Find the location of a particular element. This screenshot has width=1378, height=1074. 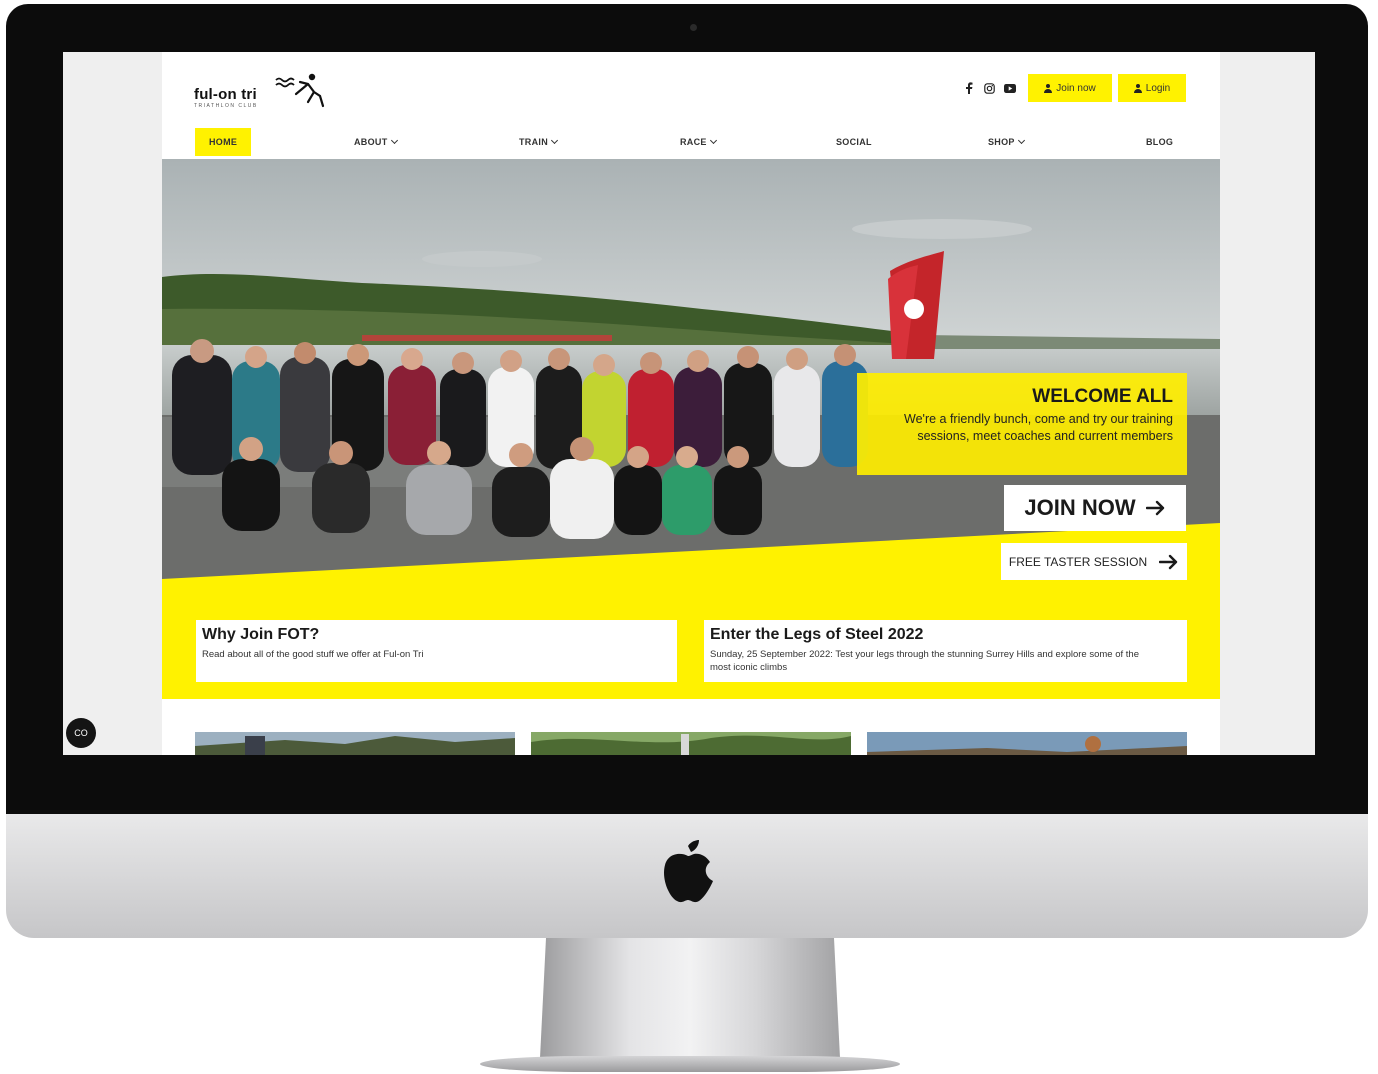

legs-of-steel-title: Enter the Legs of Steel 2022 is located at coordinates (817, 634).